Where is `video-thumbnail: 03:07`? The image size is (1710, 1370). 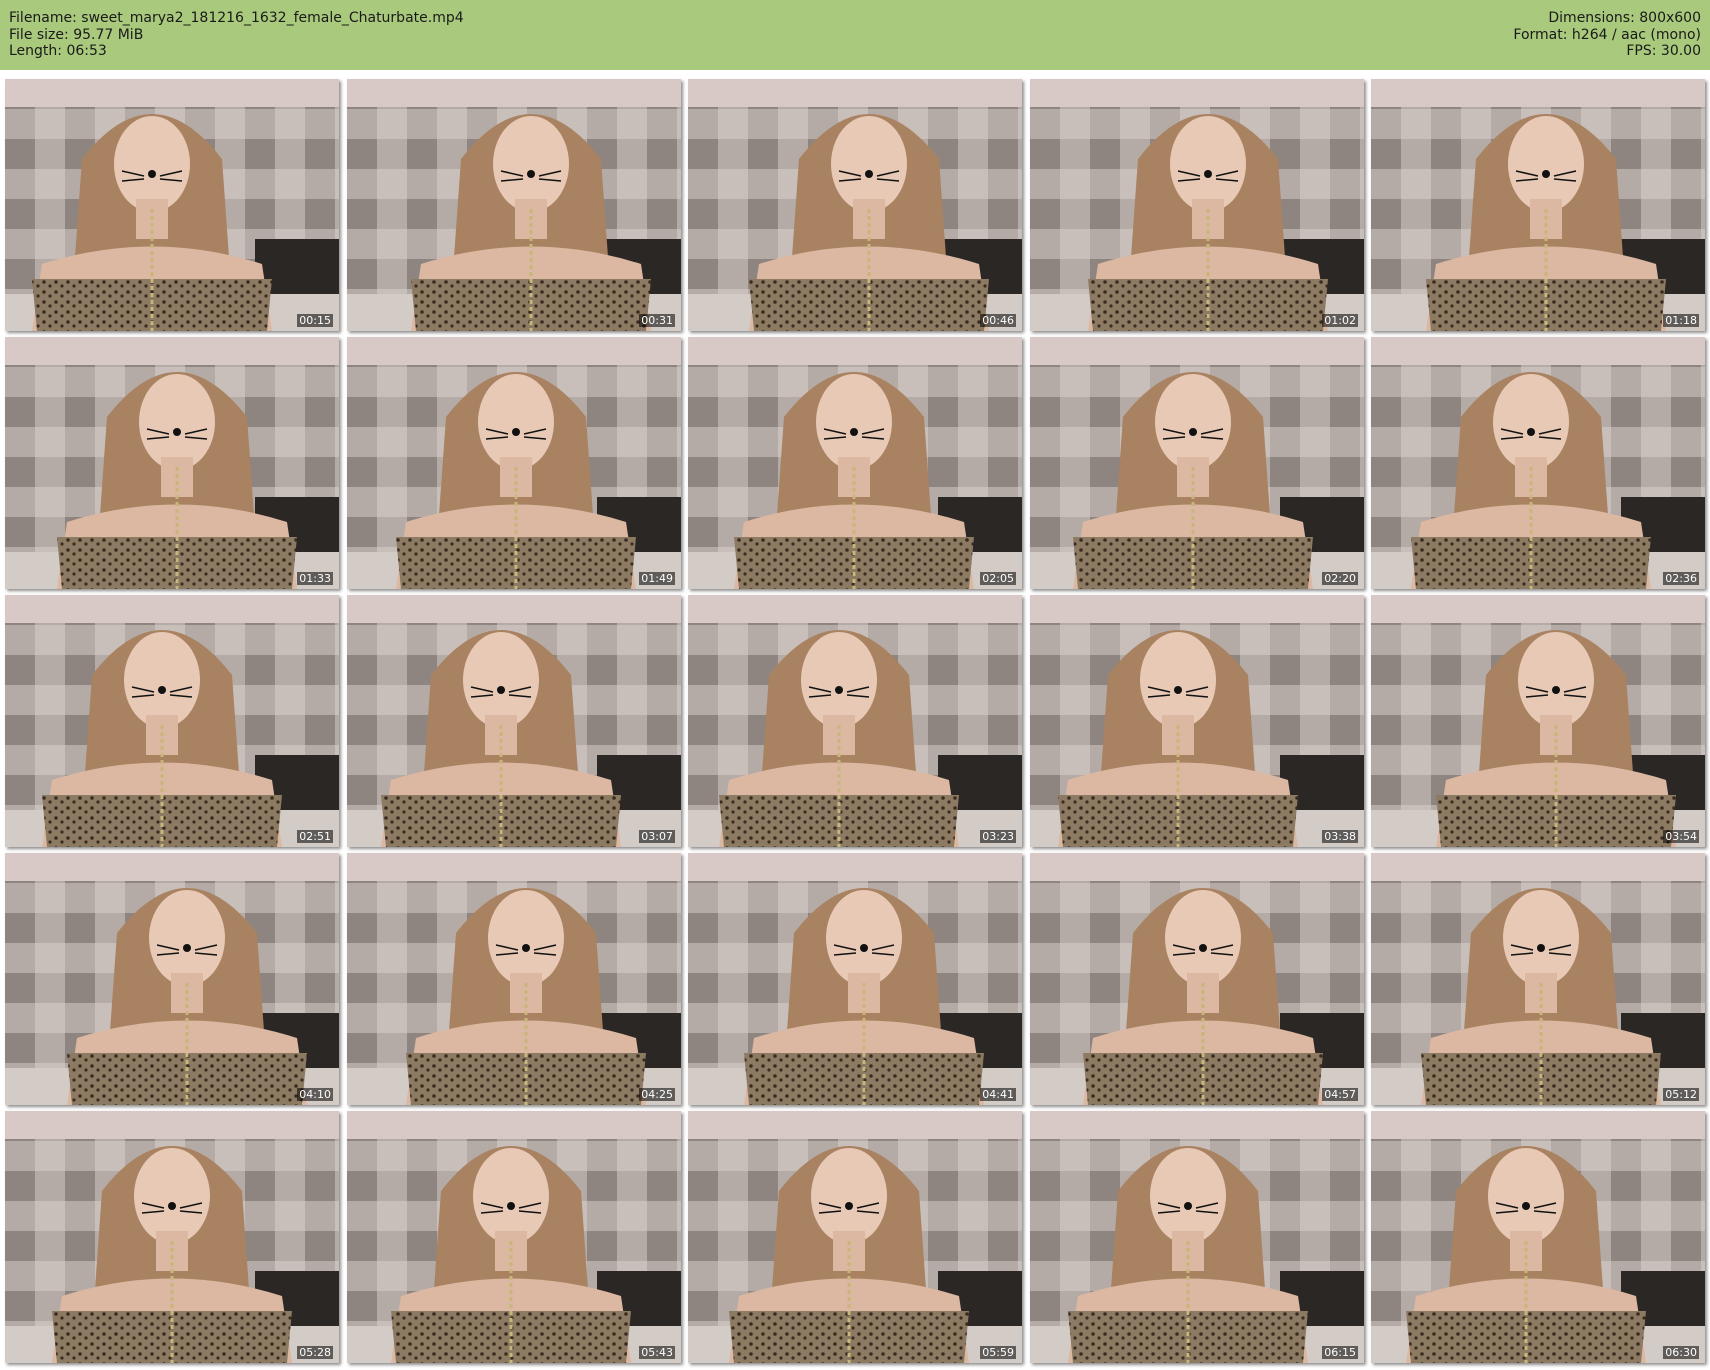
video-thumbnail: 03:07 is located at coordinates (514, 721).